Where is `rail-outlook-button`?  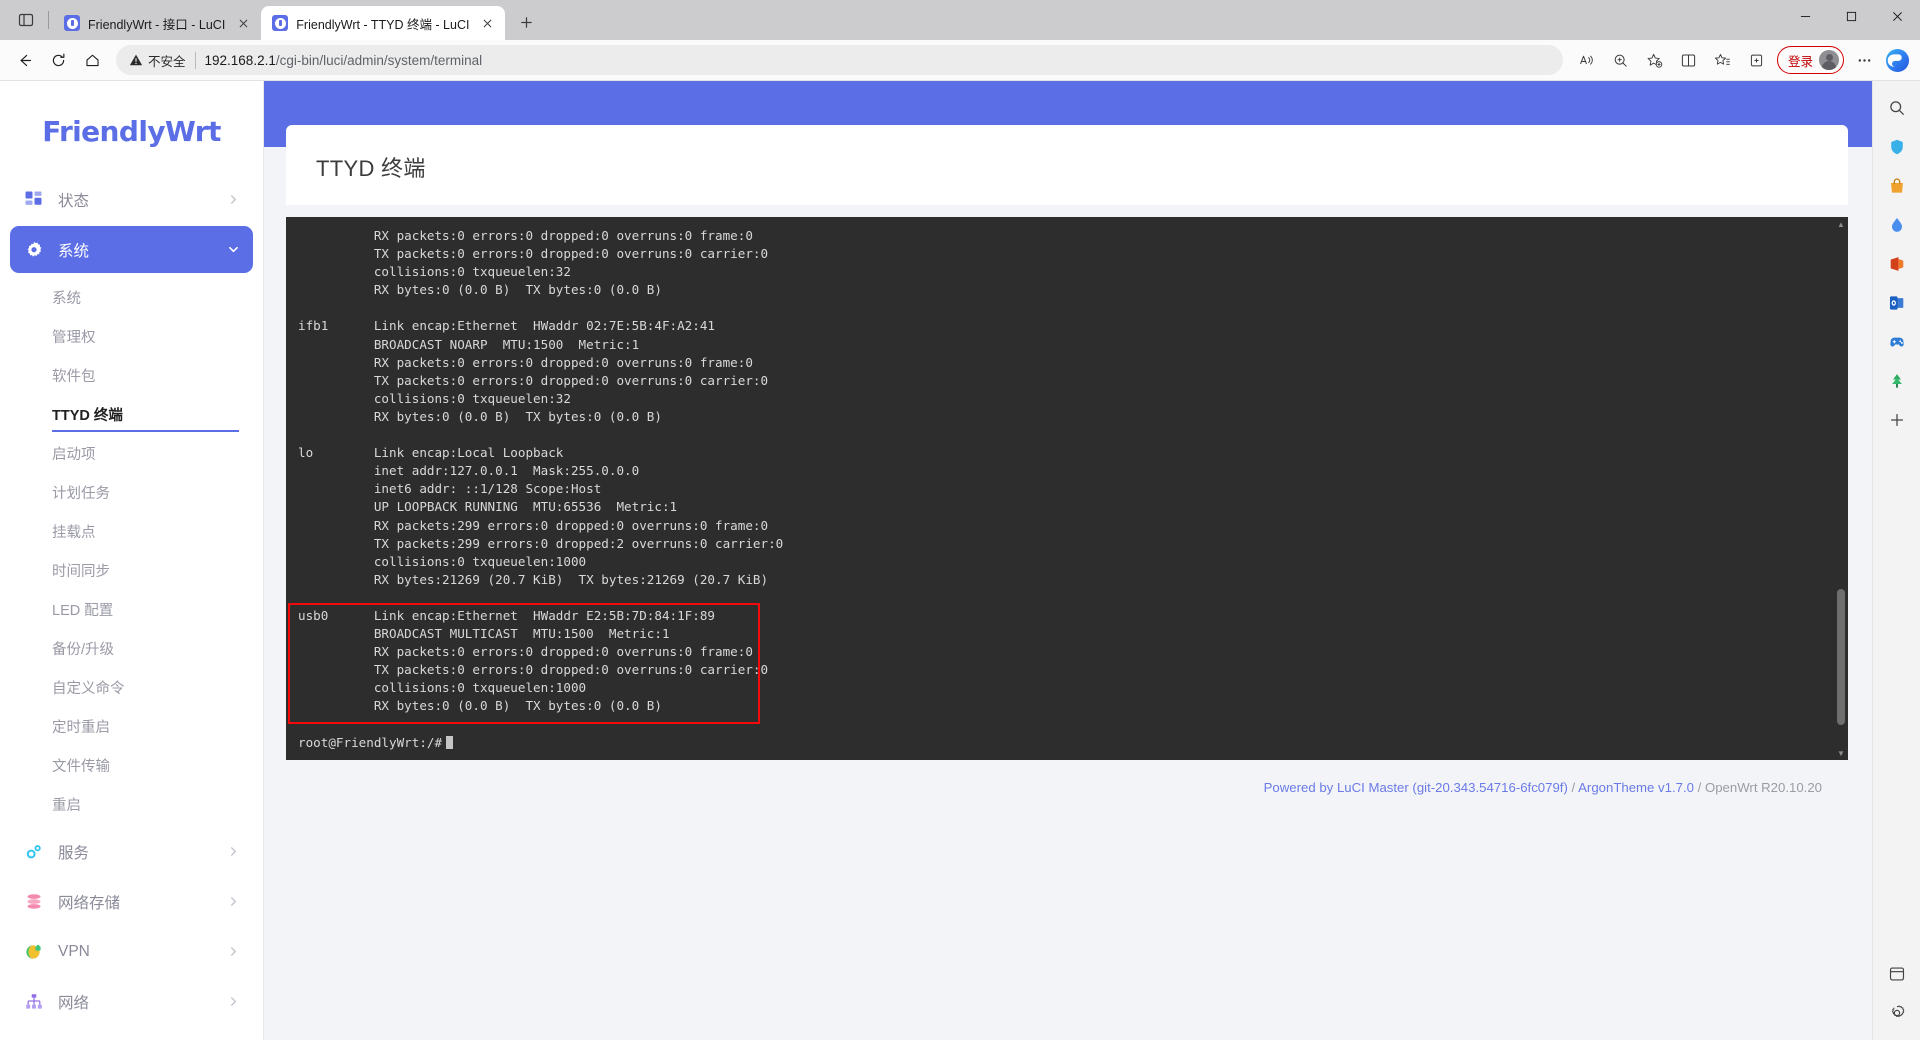 rail-outlook-button is located at coordinates (1897, 303).